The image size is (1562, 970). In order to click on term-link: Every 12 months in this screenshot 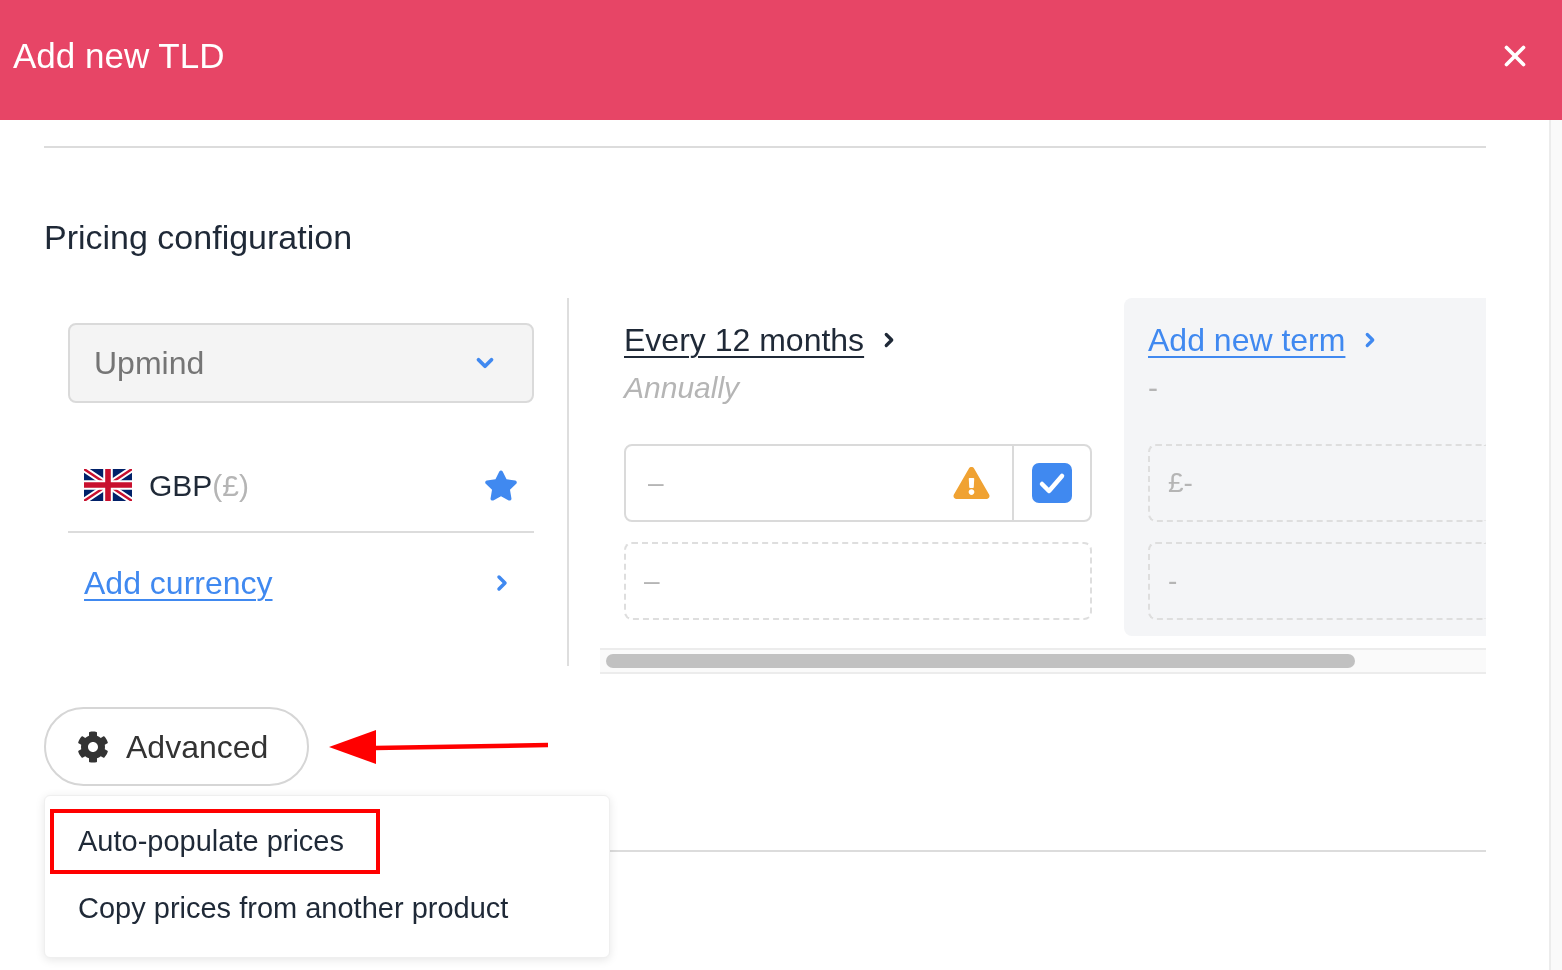, I will do `click(744, 340)`.